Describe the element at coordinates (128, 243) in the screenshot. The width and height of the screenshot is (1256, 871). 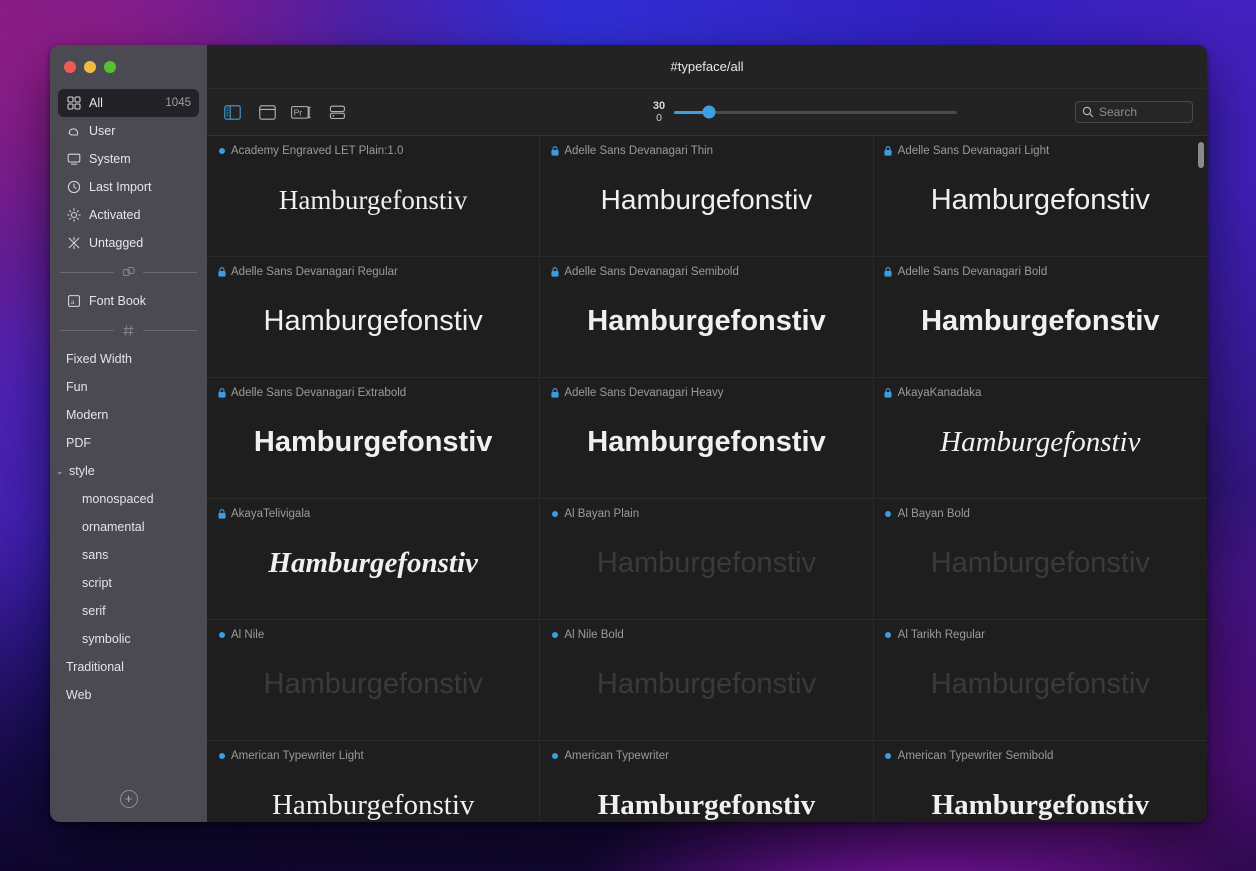
I see `sidebar-item-untagged: Untagged` at that location.